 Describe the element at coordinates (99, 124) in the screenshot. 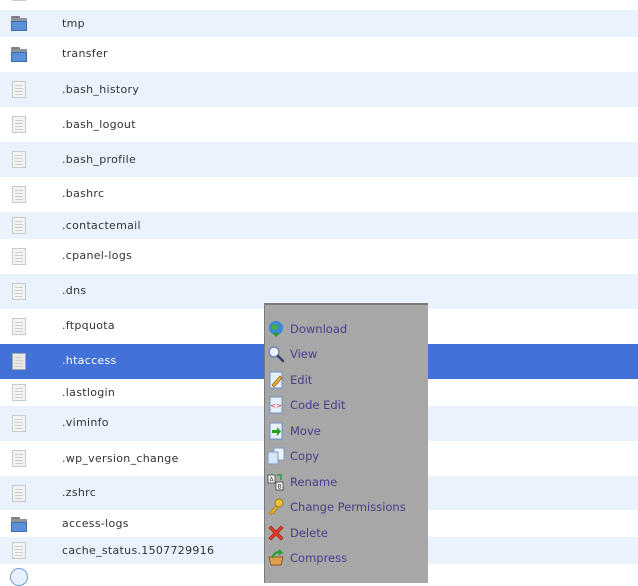

I see `file-name: .bash_logout` at that location.